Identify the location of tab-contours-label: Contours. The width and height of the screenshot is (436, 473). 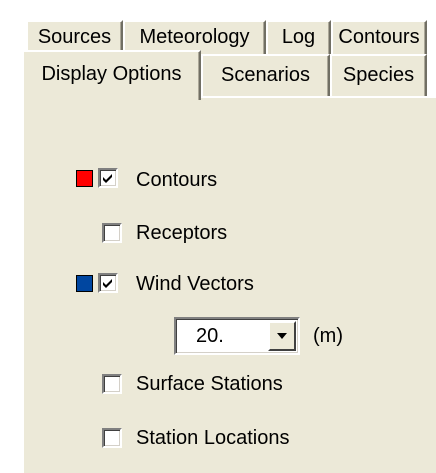
(379, 37).